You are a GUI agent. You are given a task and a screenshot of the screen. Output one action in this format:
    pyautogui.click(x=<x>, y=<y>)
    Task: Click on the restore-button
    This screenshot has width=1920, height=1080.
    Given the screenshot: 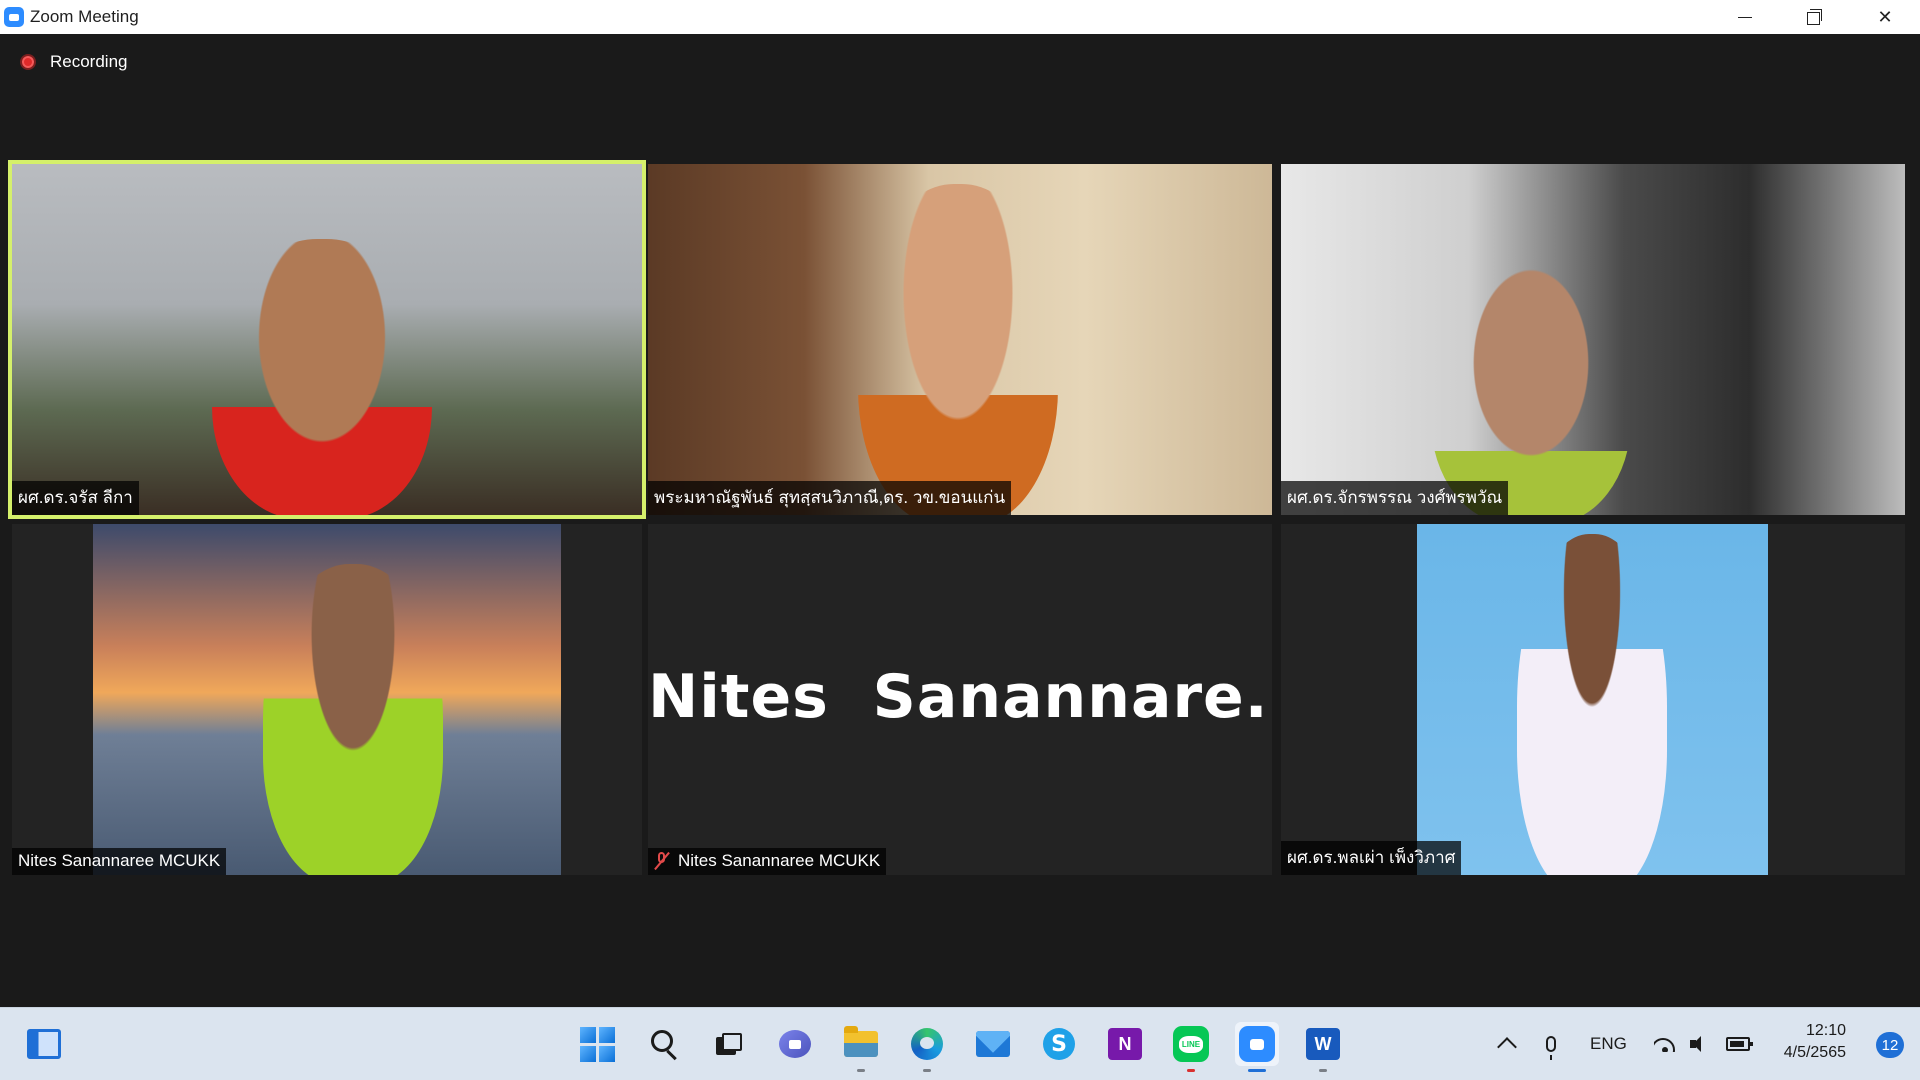 What is the action you would take?
    pyautogui.click(x=1815, y=17)
    